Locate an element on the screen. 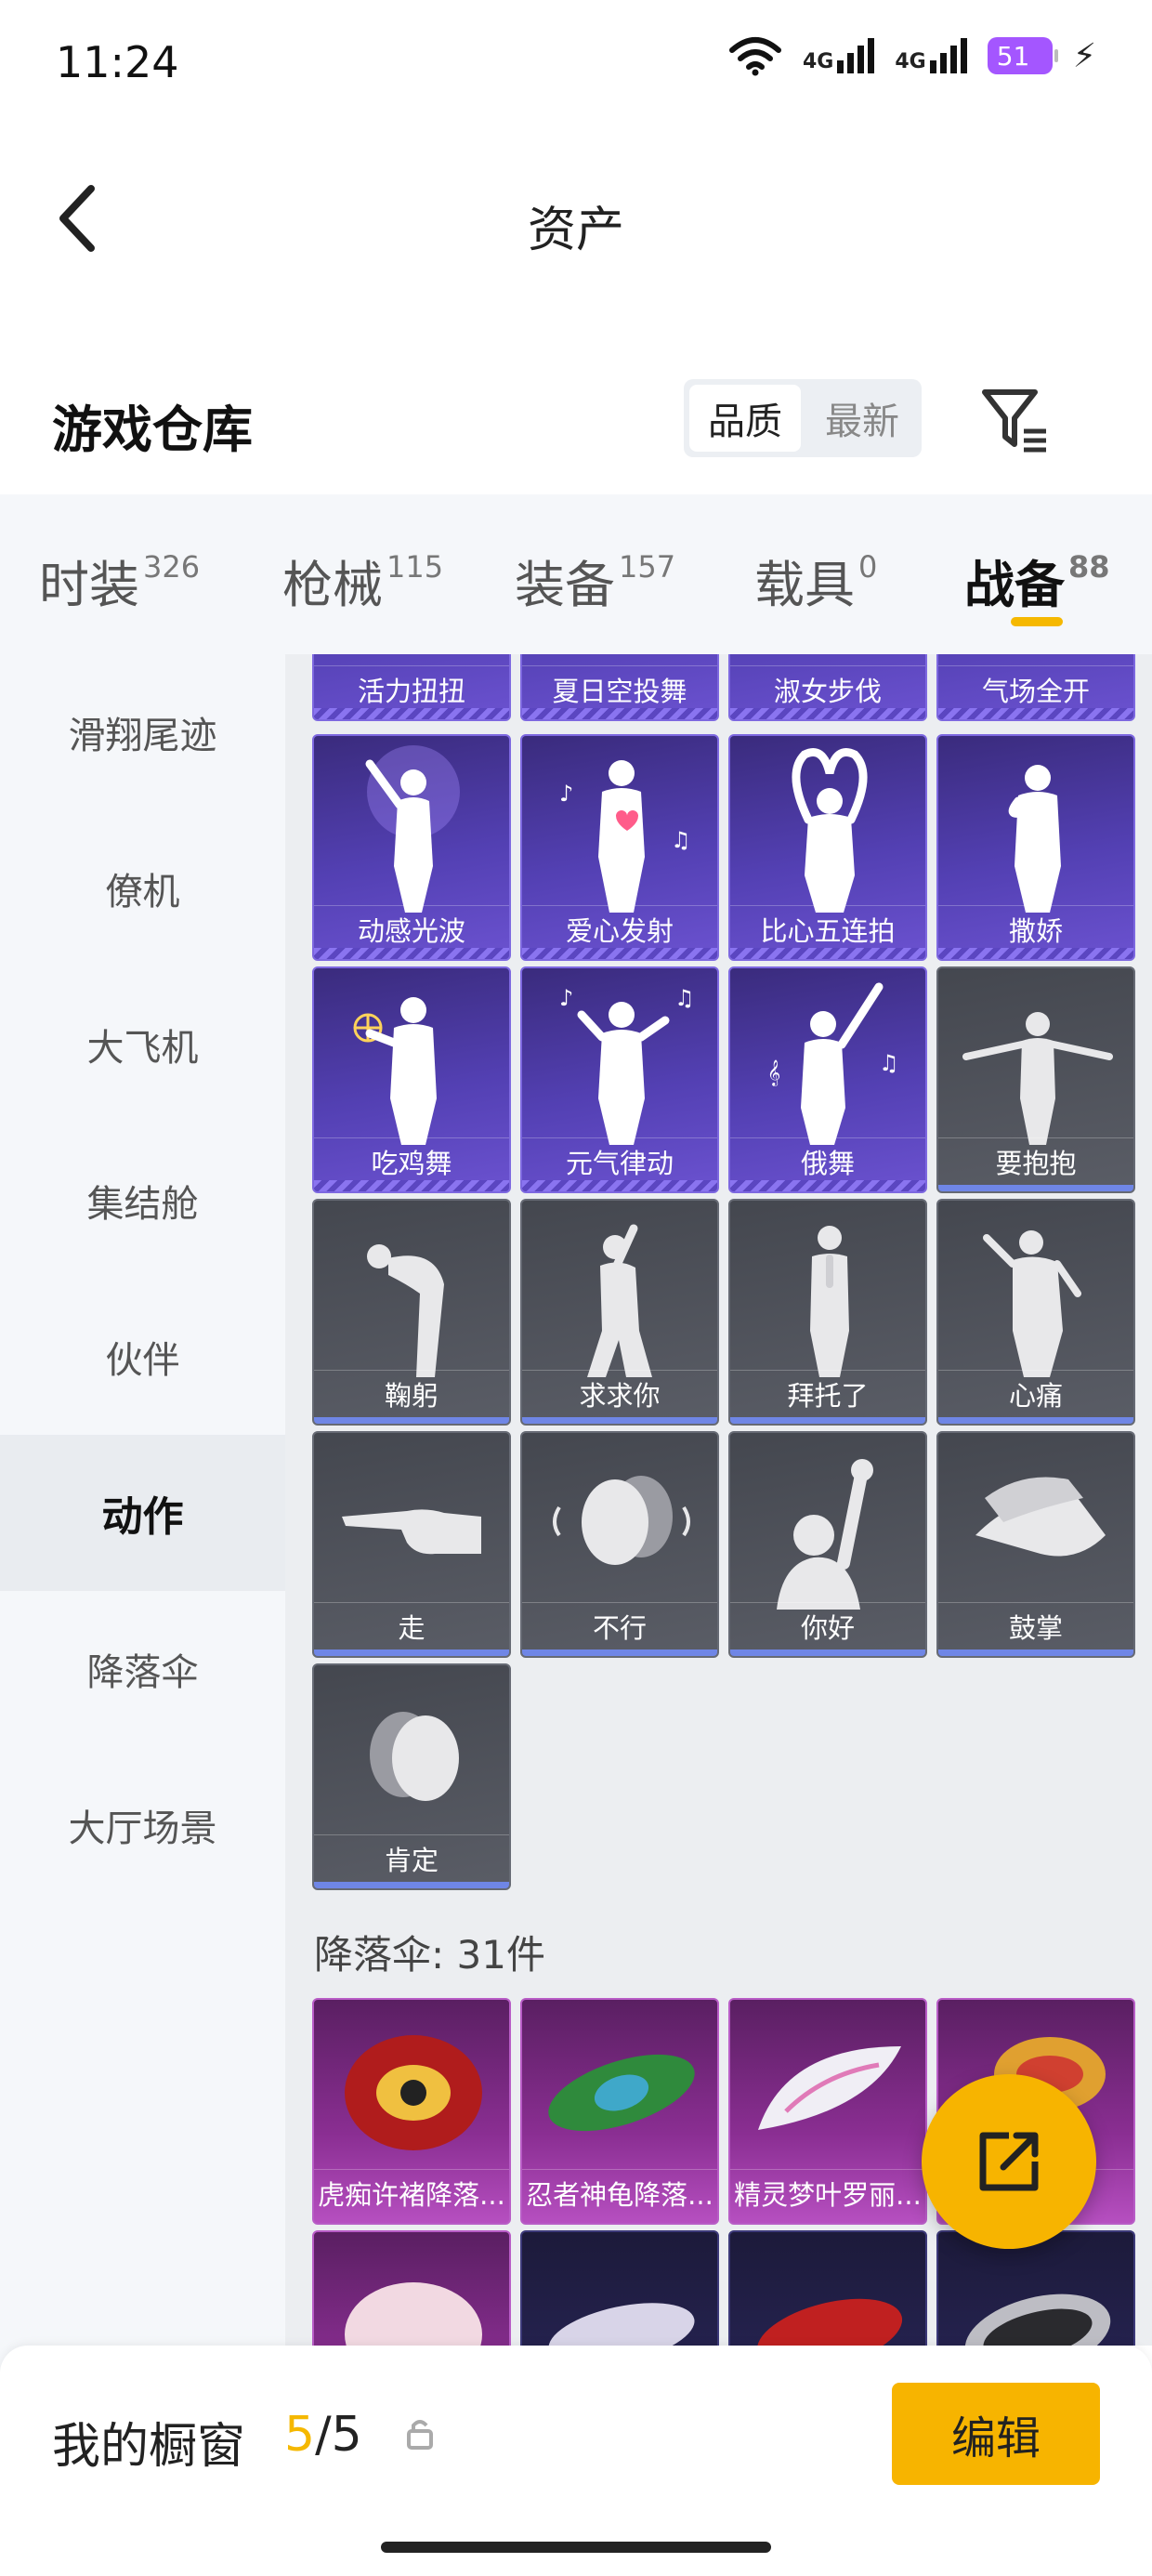 This screenshot has height=2576, width=1152. emote-card: 吃鸡舞 is located at coordinates (411, 1079).